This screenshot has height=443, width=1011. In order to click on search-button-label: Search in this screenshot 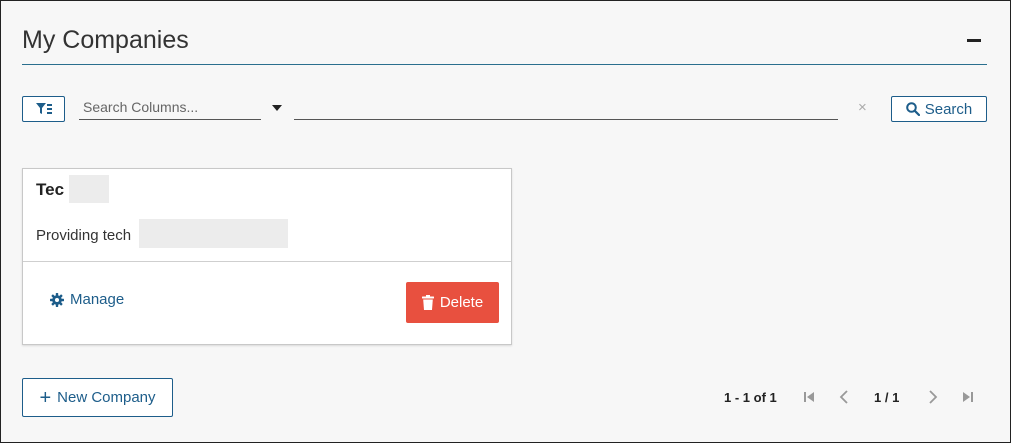, I will do `click(948, 109)`.